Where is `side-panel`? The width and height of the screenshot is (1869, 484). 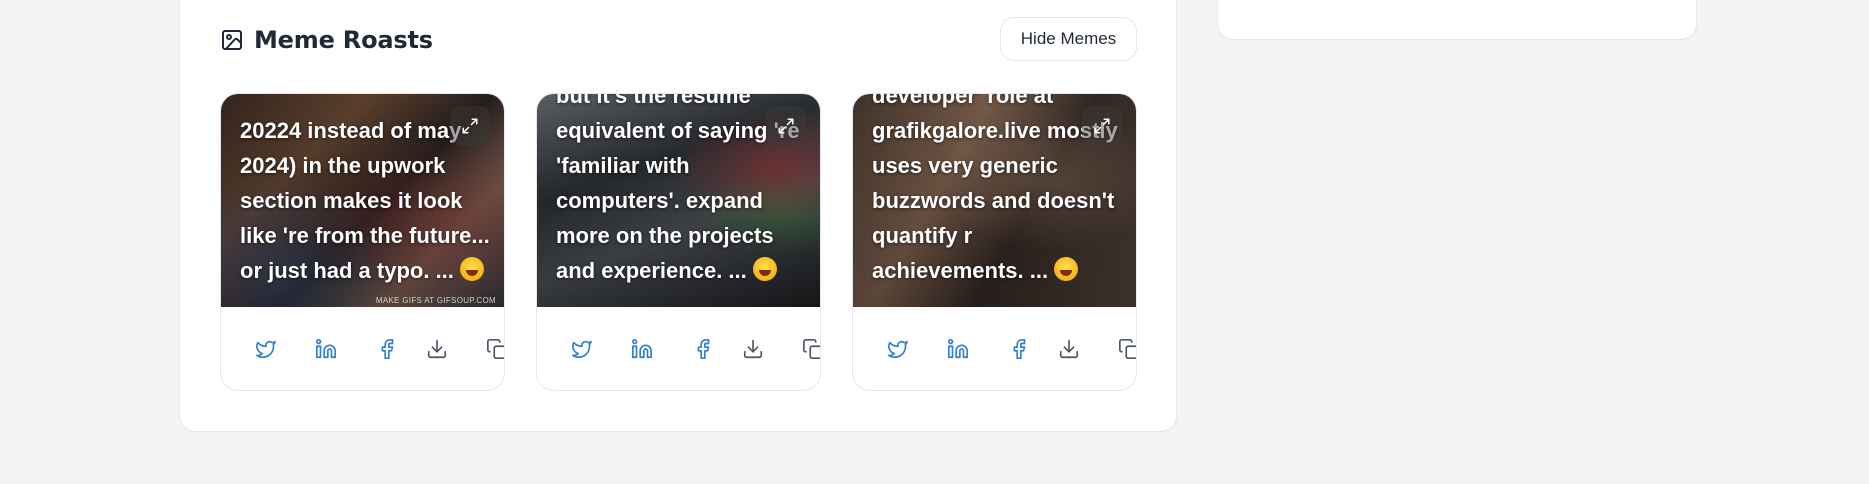 side-panel is located at coordinates (1457, 20).